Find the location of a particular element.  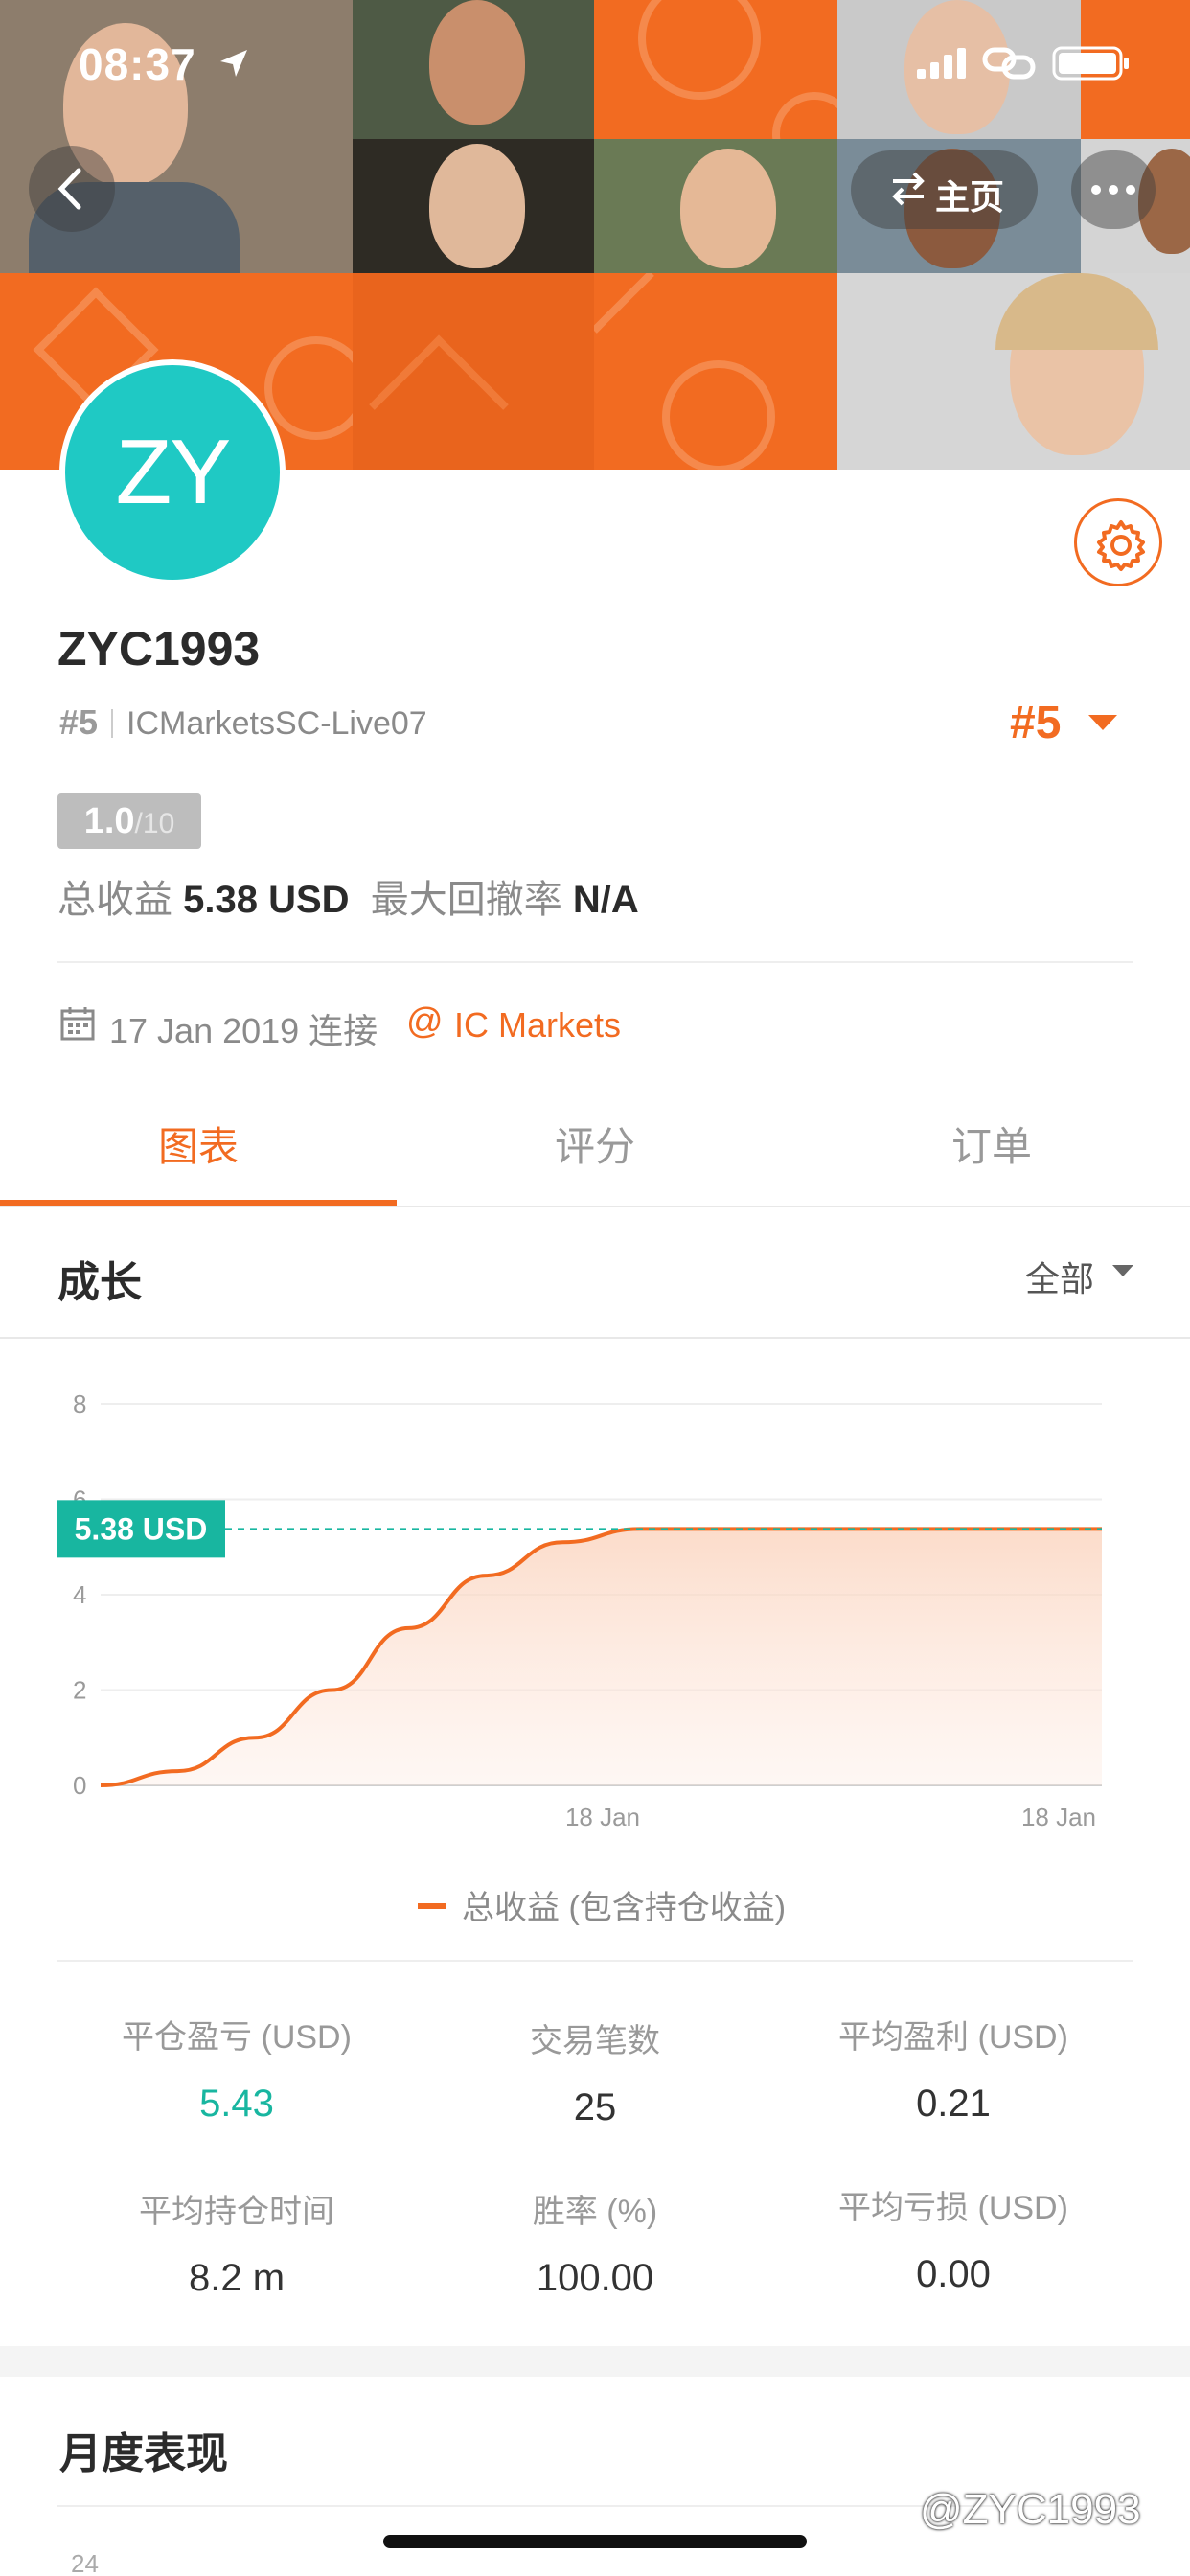

profit-summary: 总收益 5.38 USD 最大回撤率 N/A is located at coordinates (348, 896).